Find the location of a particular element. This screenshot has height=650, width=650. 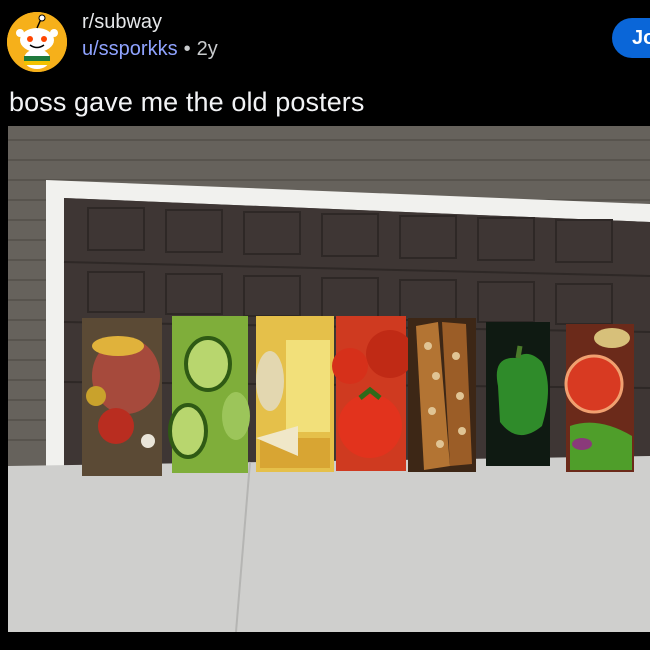

post-age: 2y is located at coordinates (207, 49).